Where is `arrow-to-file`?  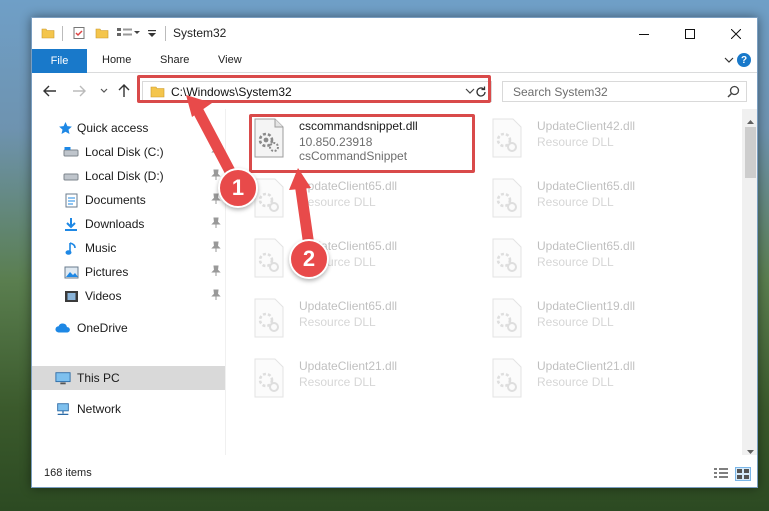
arrow-to-file is located at coordinates (304, 214).